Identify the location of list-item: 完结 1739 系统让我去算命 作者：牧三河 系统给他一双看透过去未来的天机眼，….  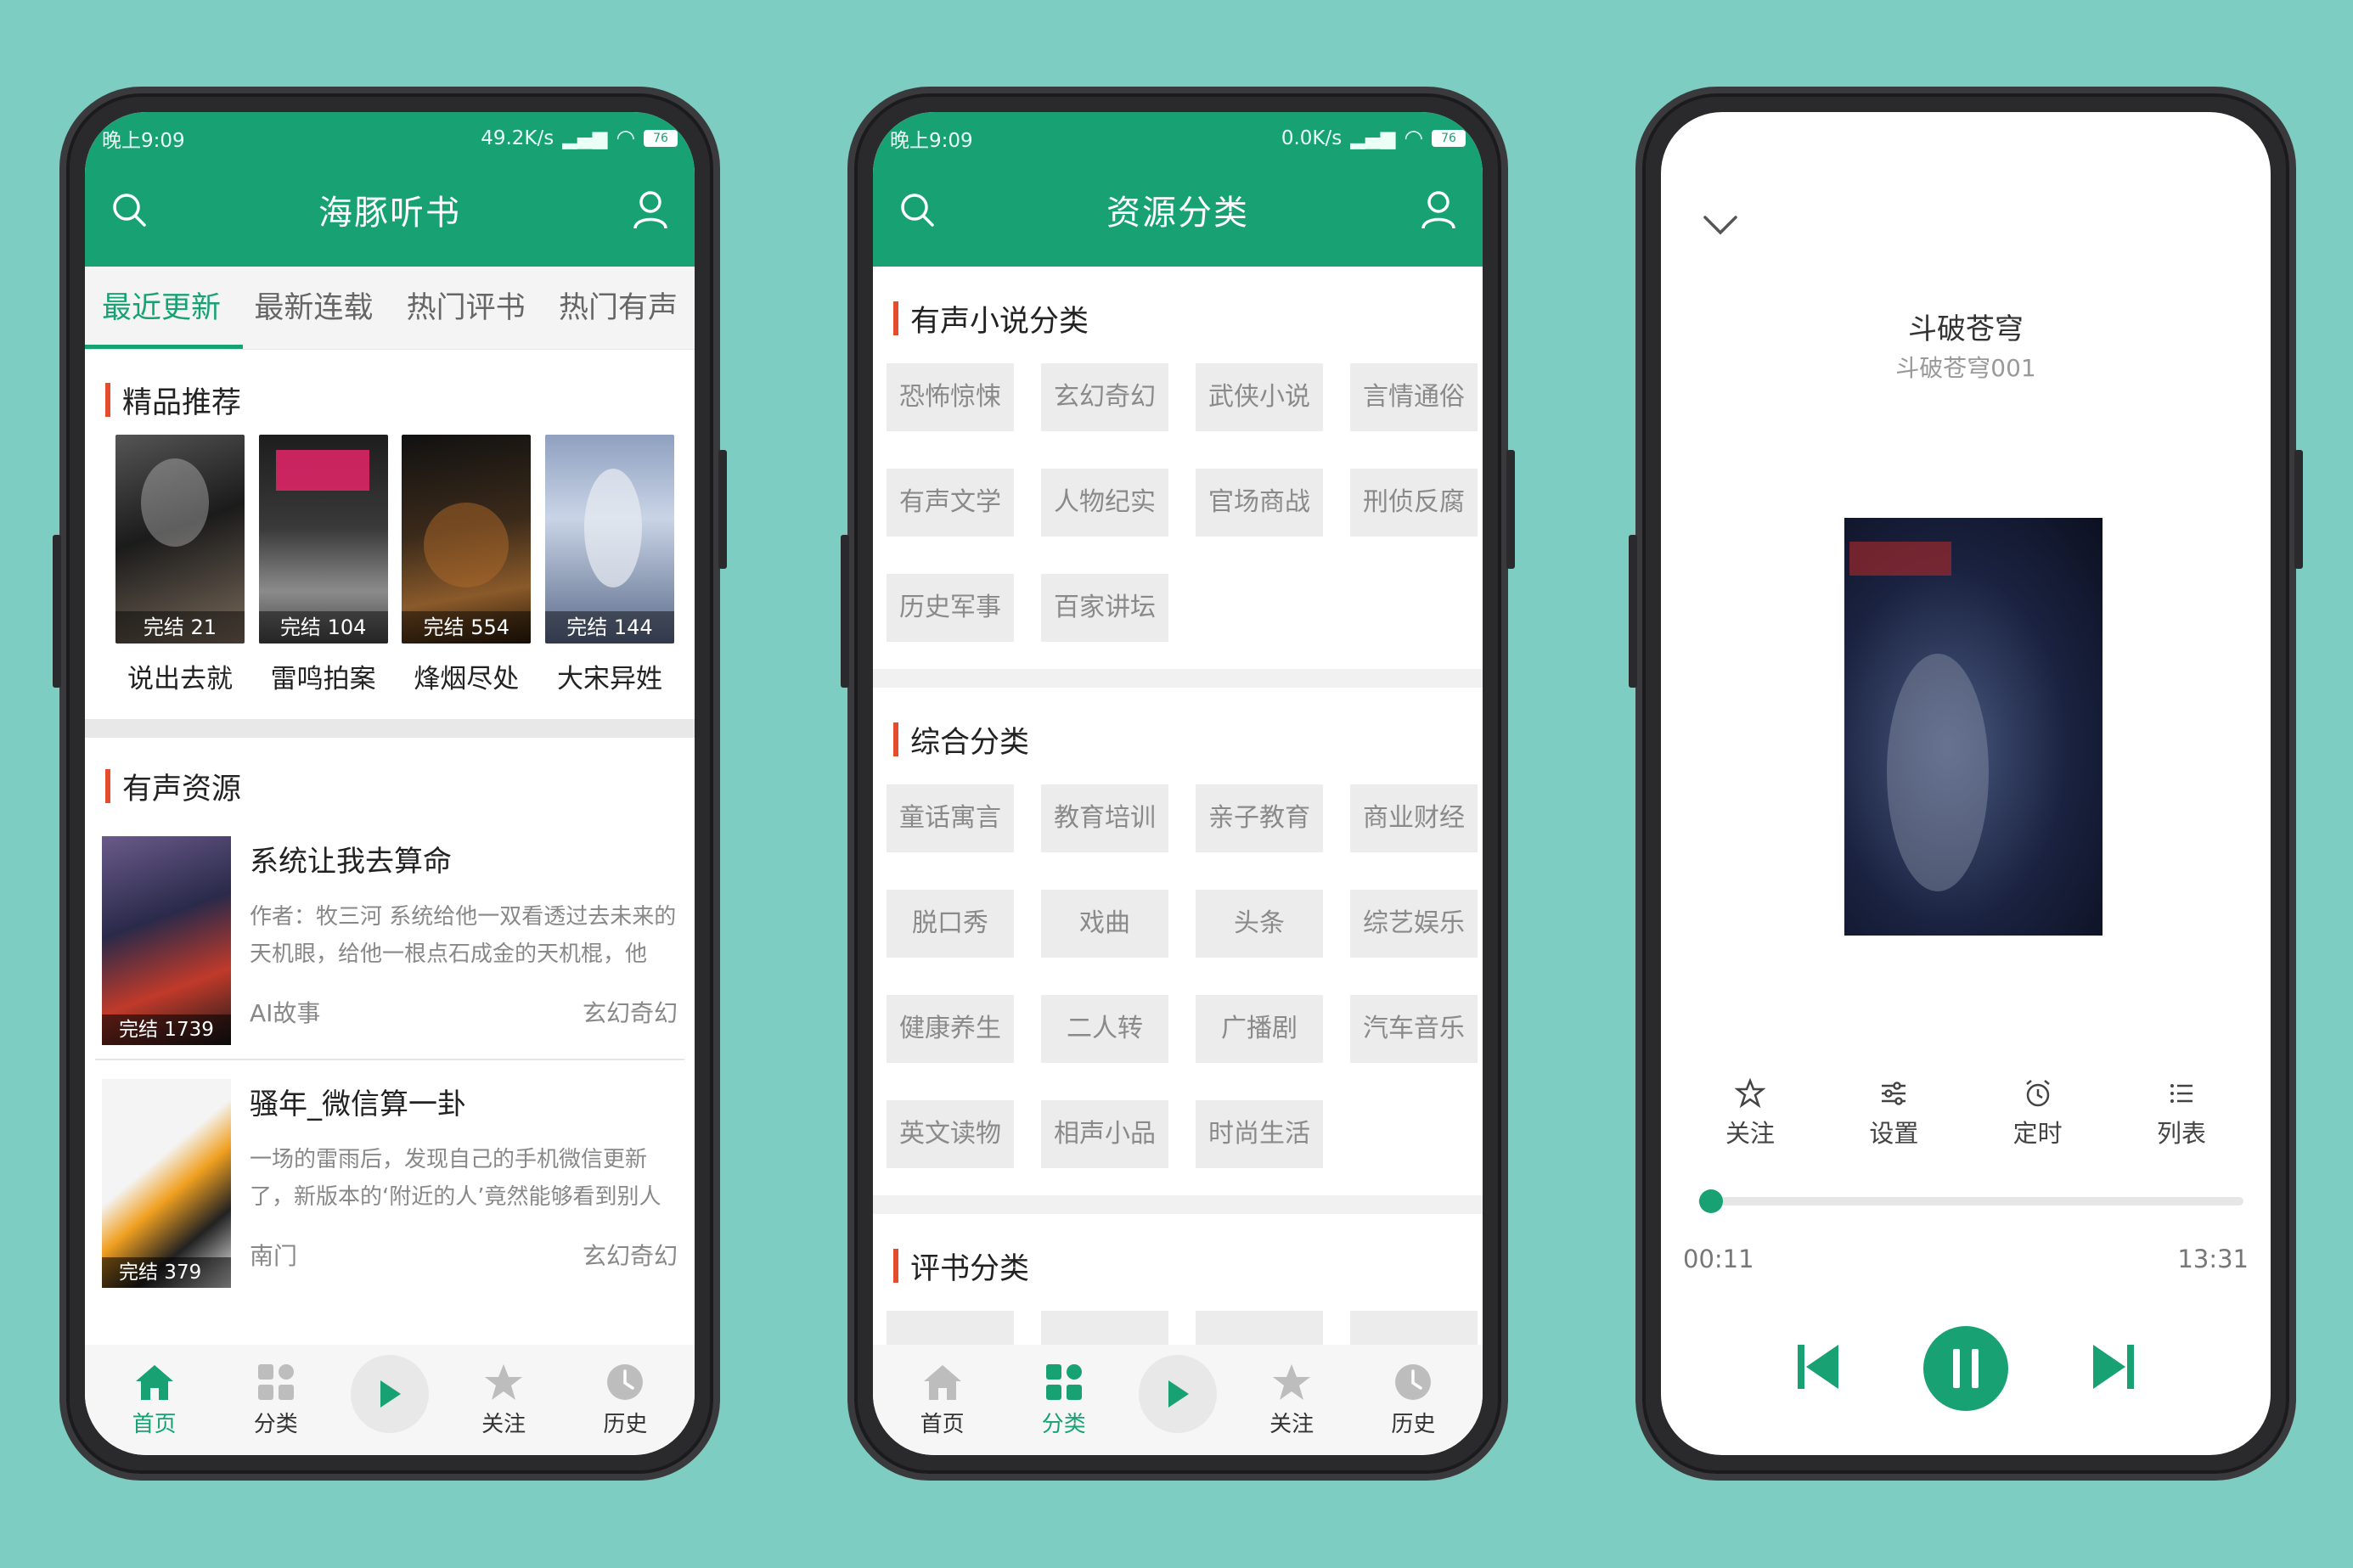
(390, 938).